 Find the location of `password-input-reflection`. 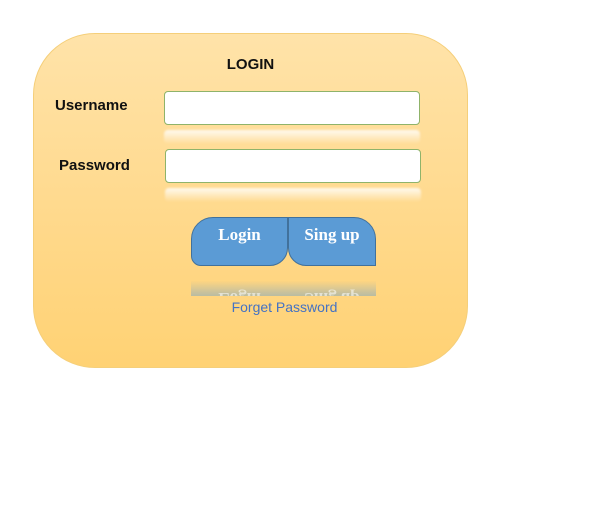

password-input-reflection is located at coordinates (293, 195).